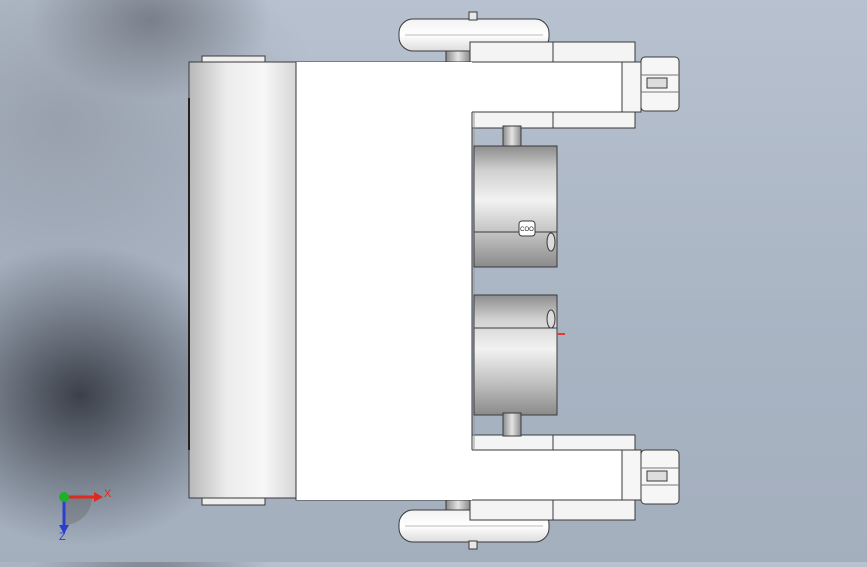 The height and width of the screenshot is (567, 867). What do you see at coordinates (242, 280) in the screenshot?
I see `roller` at bounding box center [242, 280].